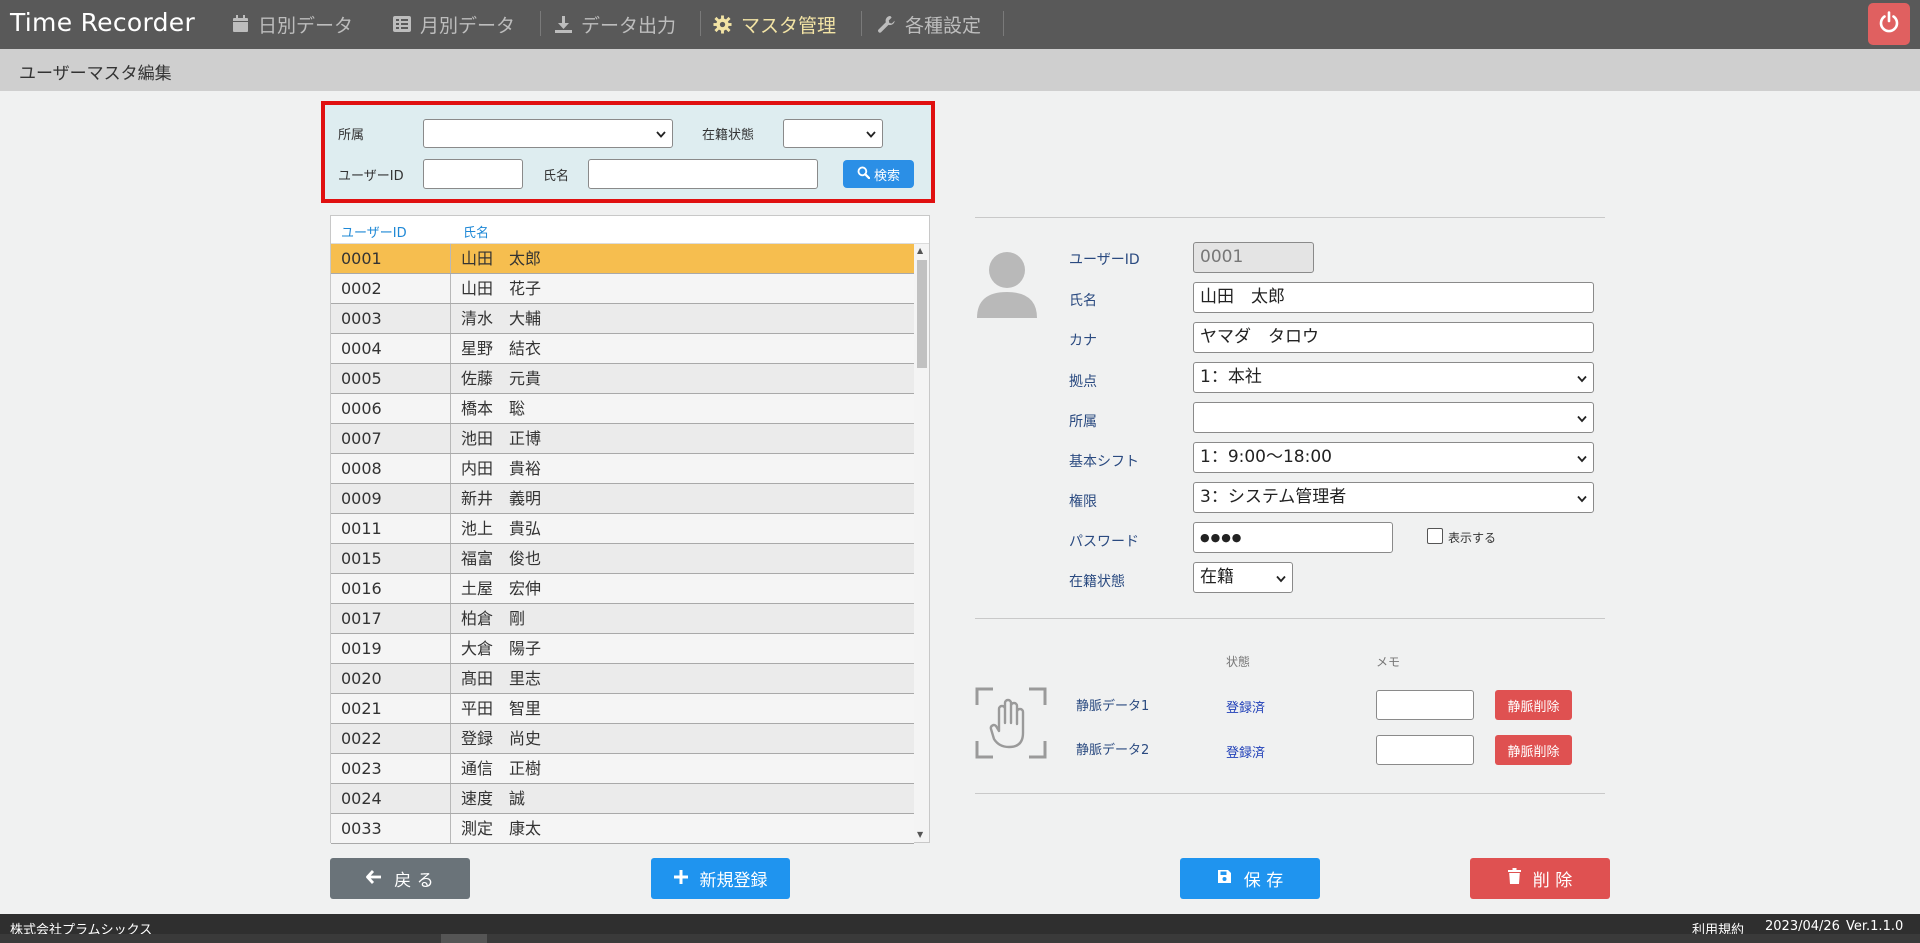  What do you see at coordinates (622, 319) in the screenshot?
I see `table-row: 0003 清水 大輔` at bounding box center [622, 319].